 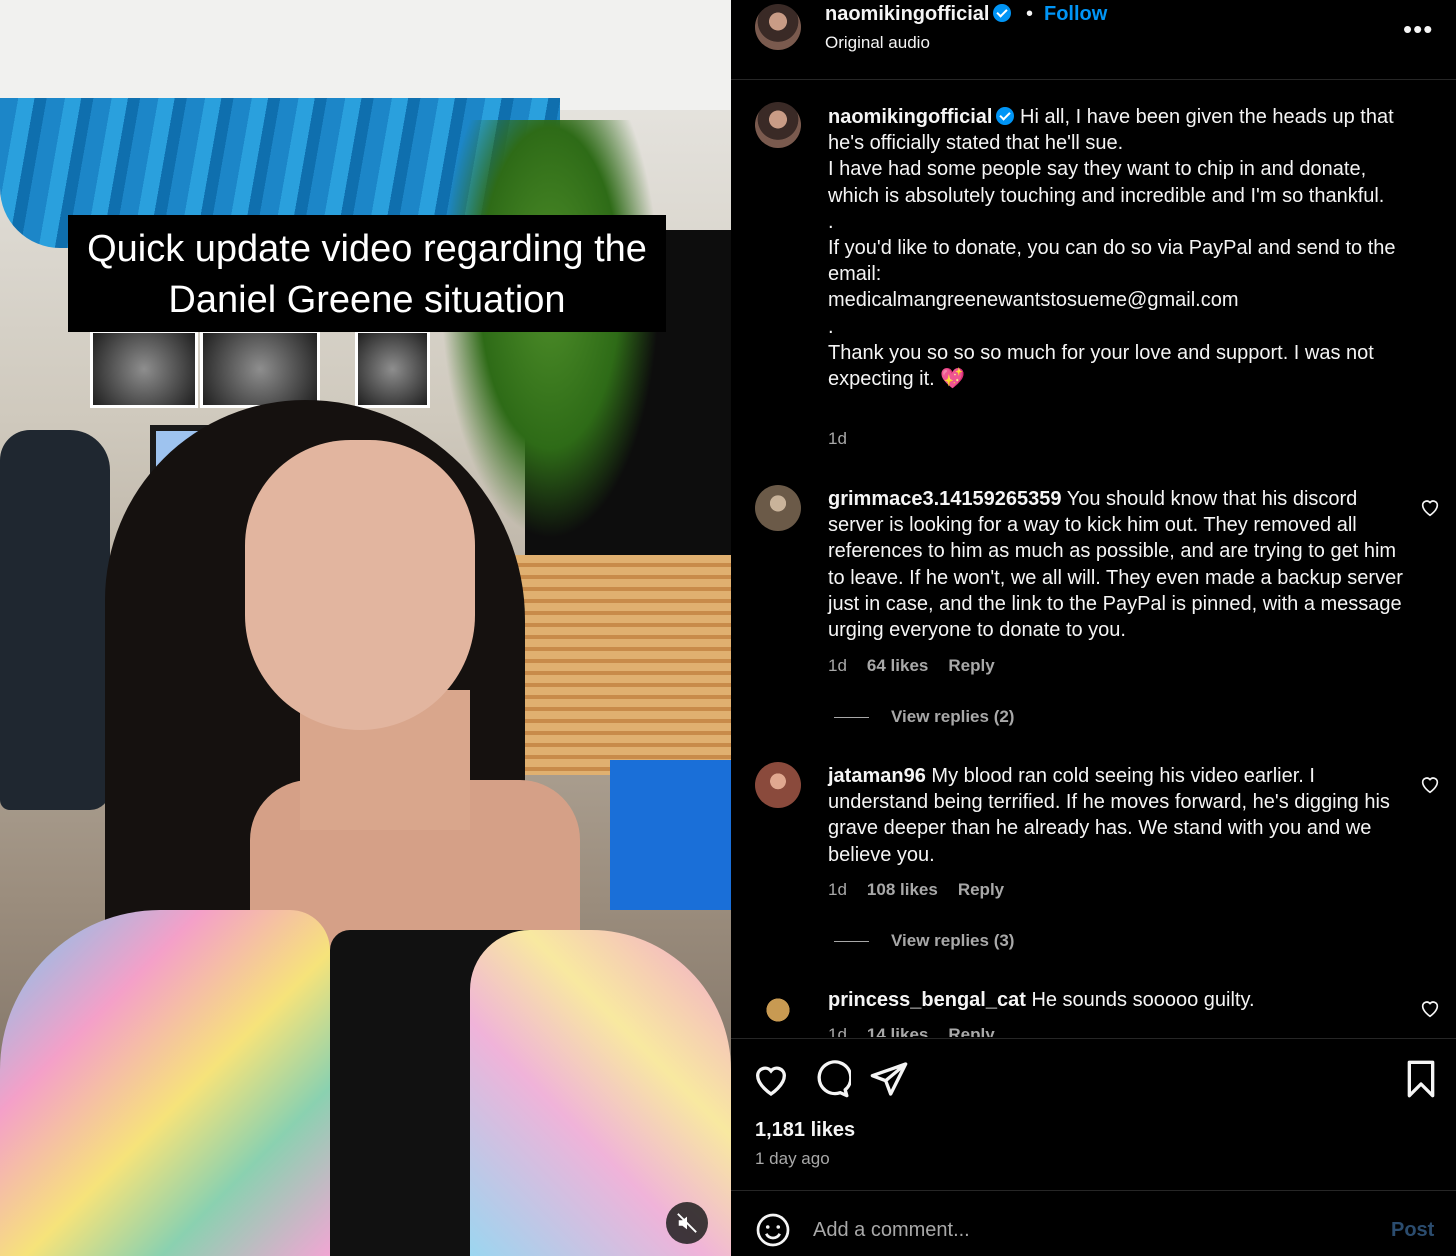 I want to click on original-audio-link: Original audio, so click(x=877, y=43).